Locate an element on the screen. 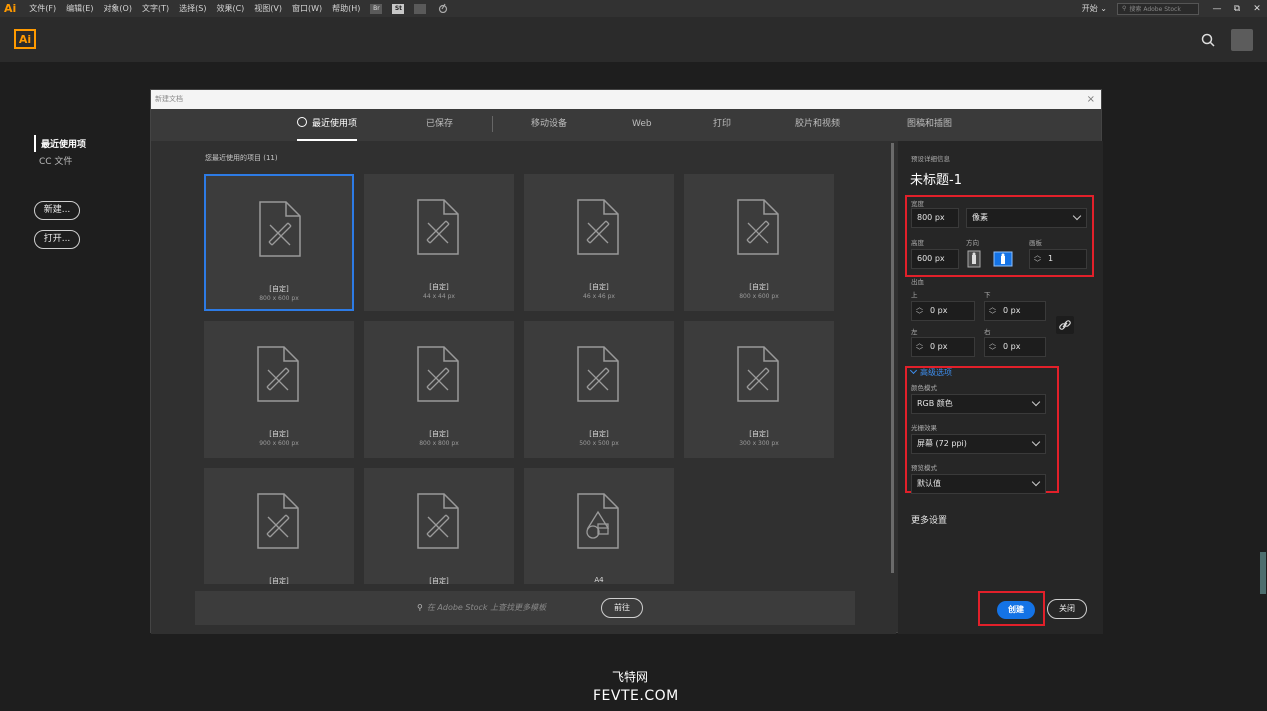 Image resolution: width=1267 pixels, height=711 pixels. tab-saved: 已保存 is located at coordinates (439, 125).